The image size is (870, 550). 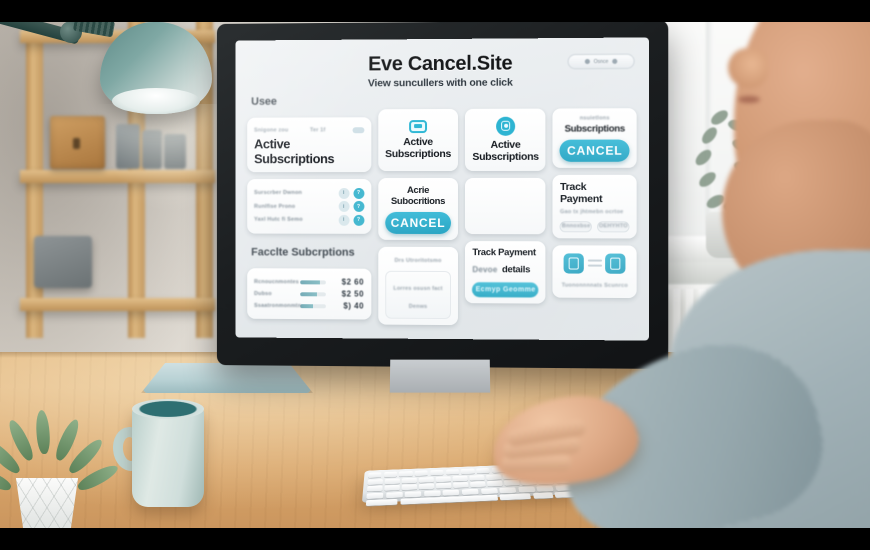 I want to click on active-subscriptions-lock-card: Active Subscriptions, so click(x=505, y=139).